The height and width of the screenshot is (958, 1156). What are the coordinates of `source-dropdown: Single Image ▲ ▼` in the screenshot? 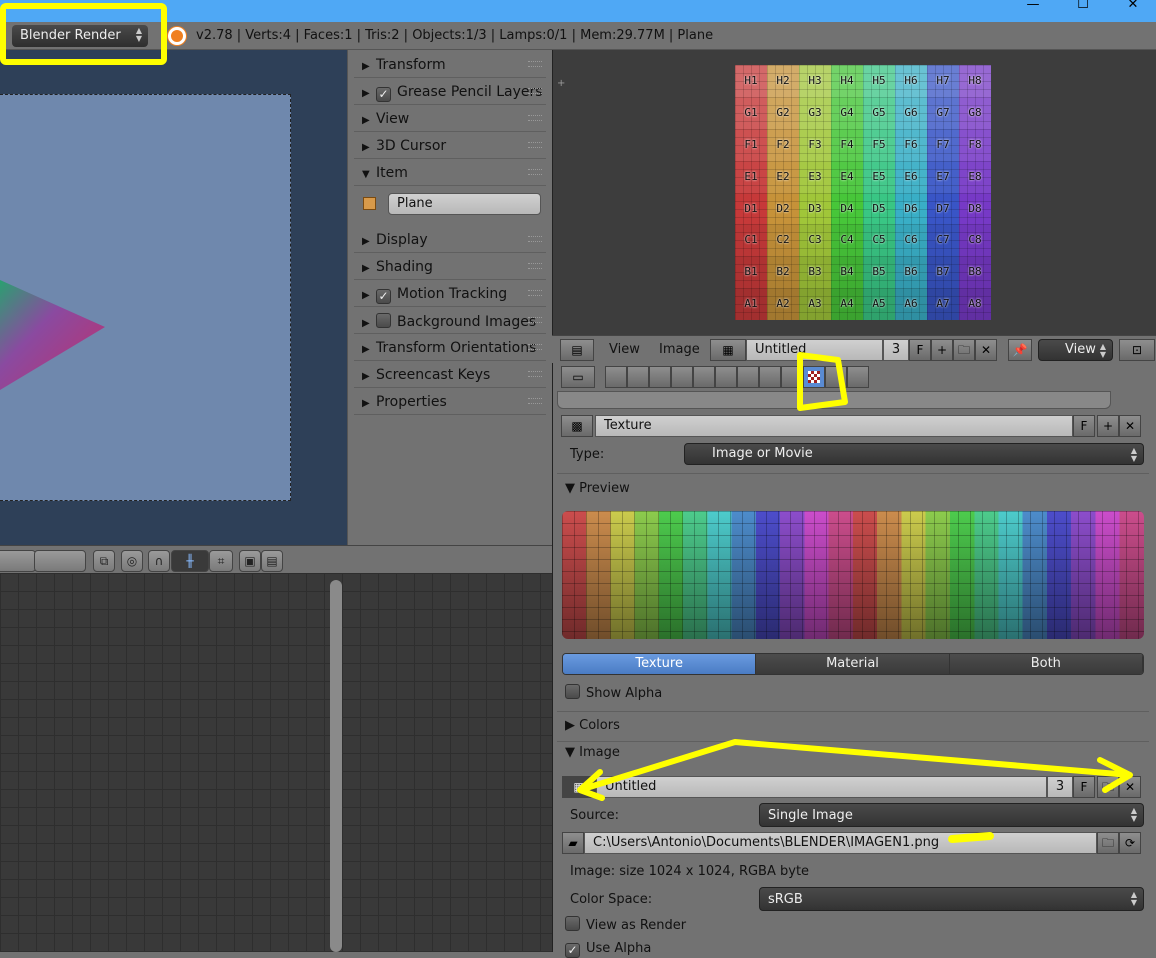 It's located at (951, 815).